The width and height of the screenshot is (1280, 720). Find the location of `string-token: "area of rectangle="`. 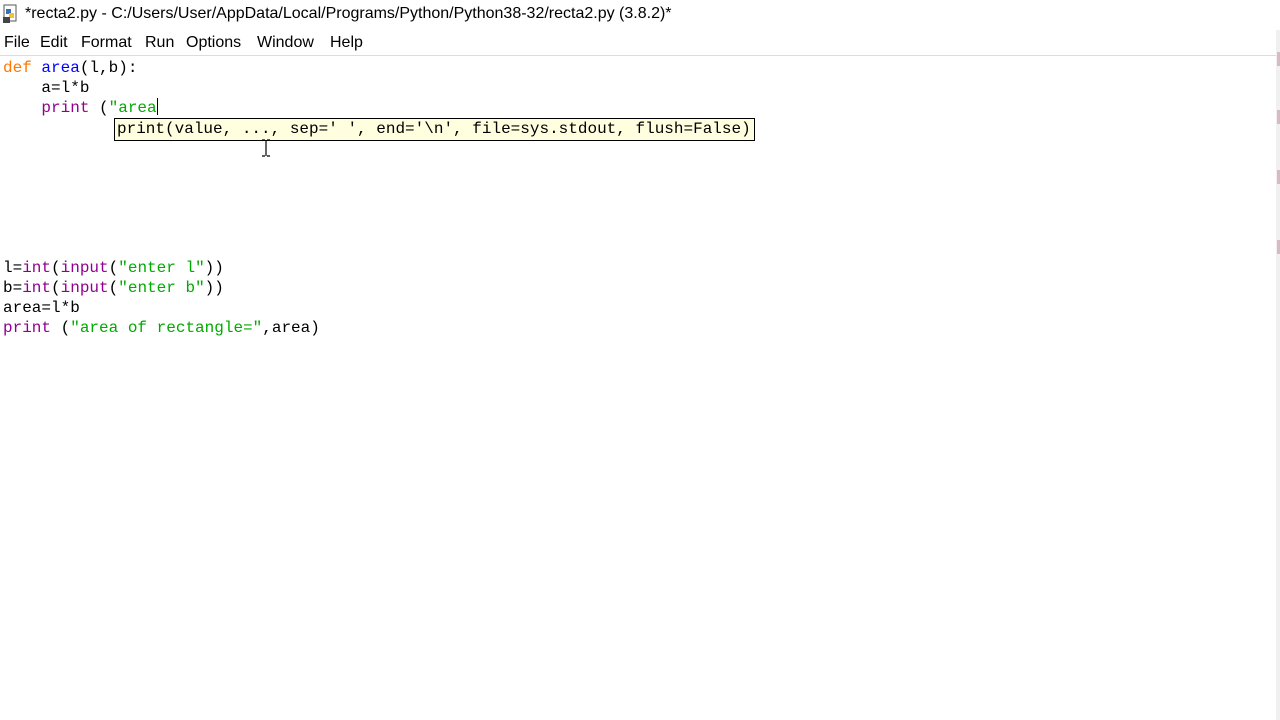

string-token: "area of rectangle=" is located at coordinates (166, 328).